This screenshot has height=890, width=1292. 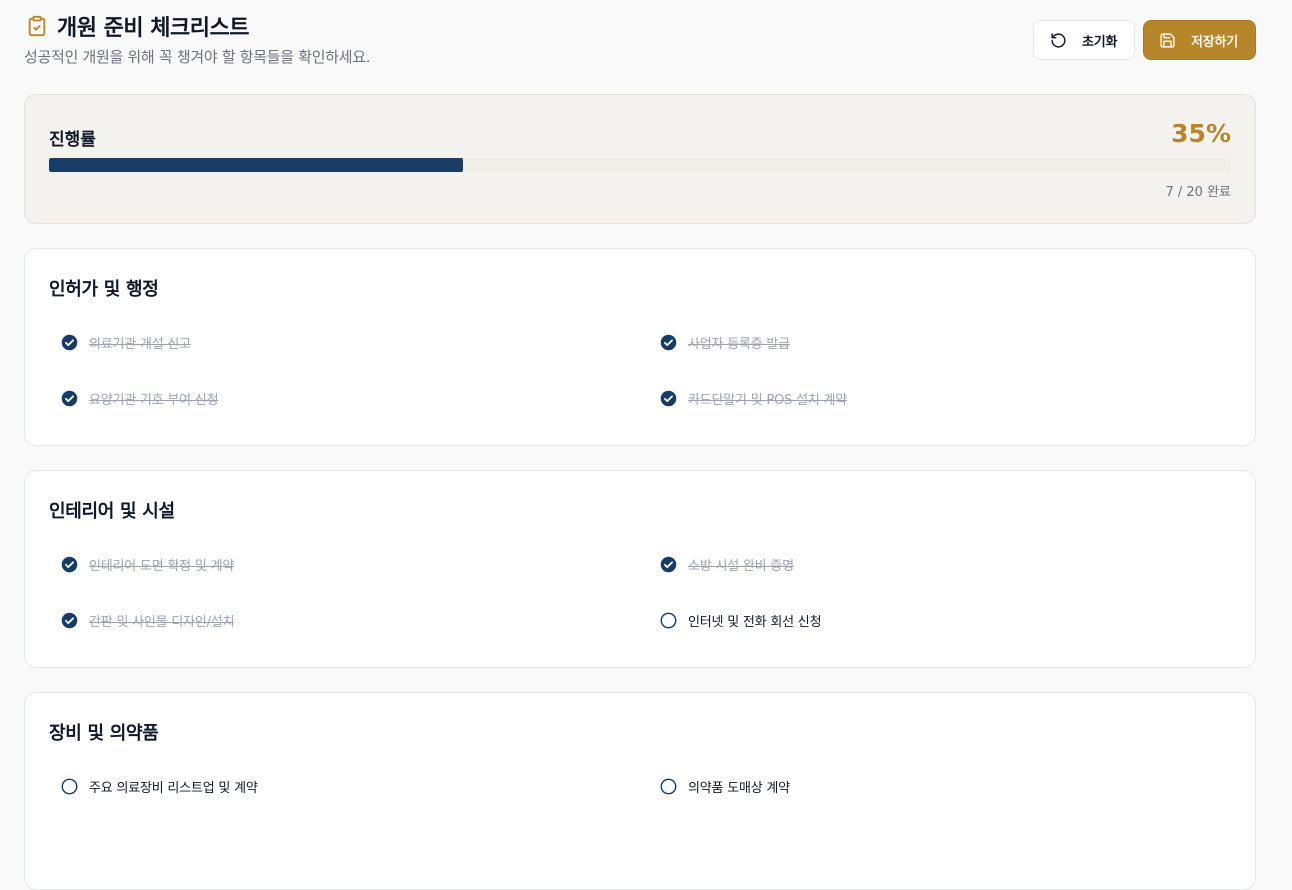 I want to click on checklist-item: 인터넷 및 전화 회선 신청, so click(x=959, y=620).